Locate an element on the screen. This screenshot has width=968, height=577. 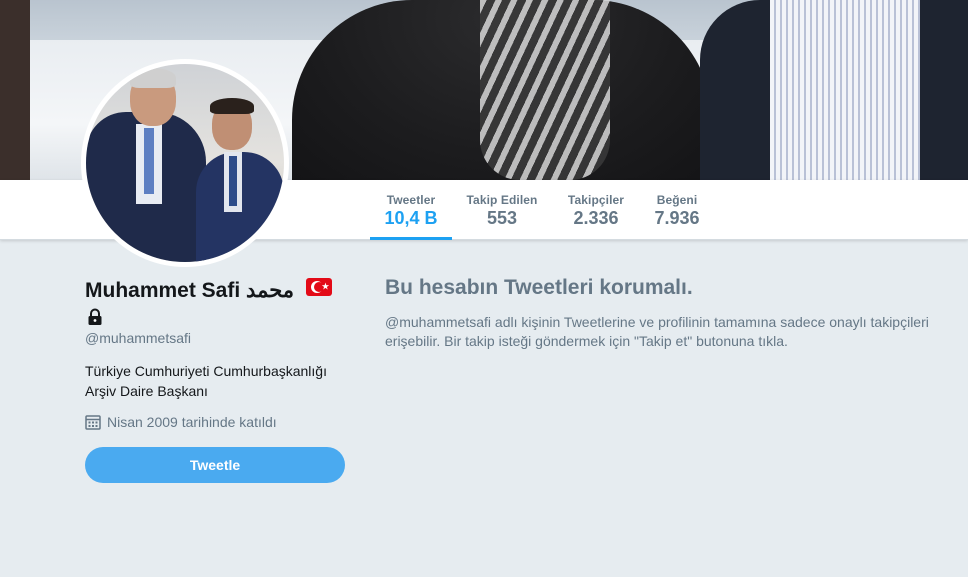
stat-value: 10,4 B is located at coordinates (411, 218).